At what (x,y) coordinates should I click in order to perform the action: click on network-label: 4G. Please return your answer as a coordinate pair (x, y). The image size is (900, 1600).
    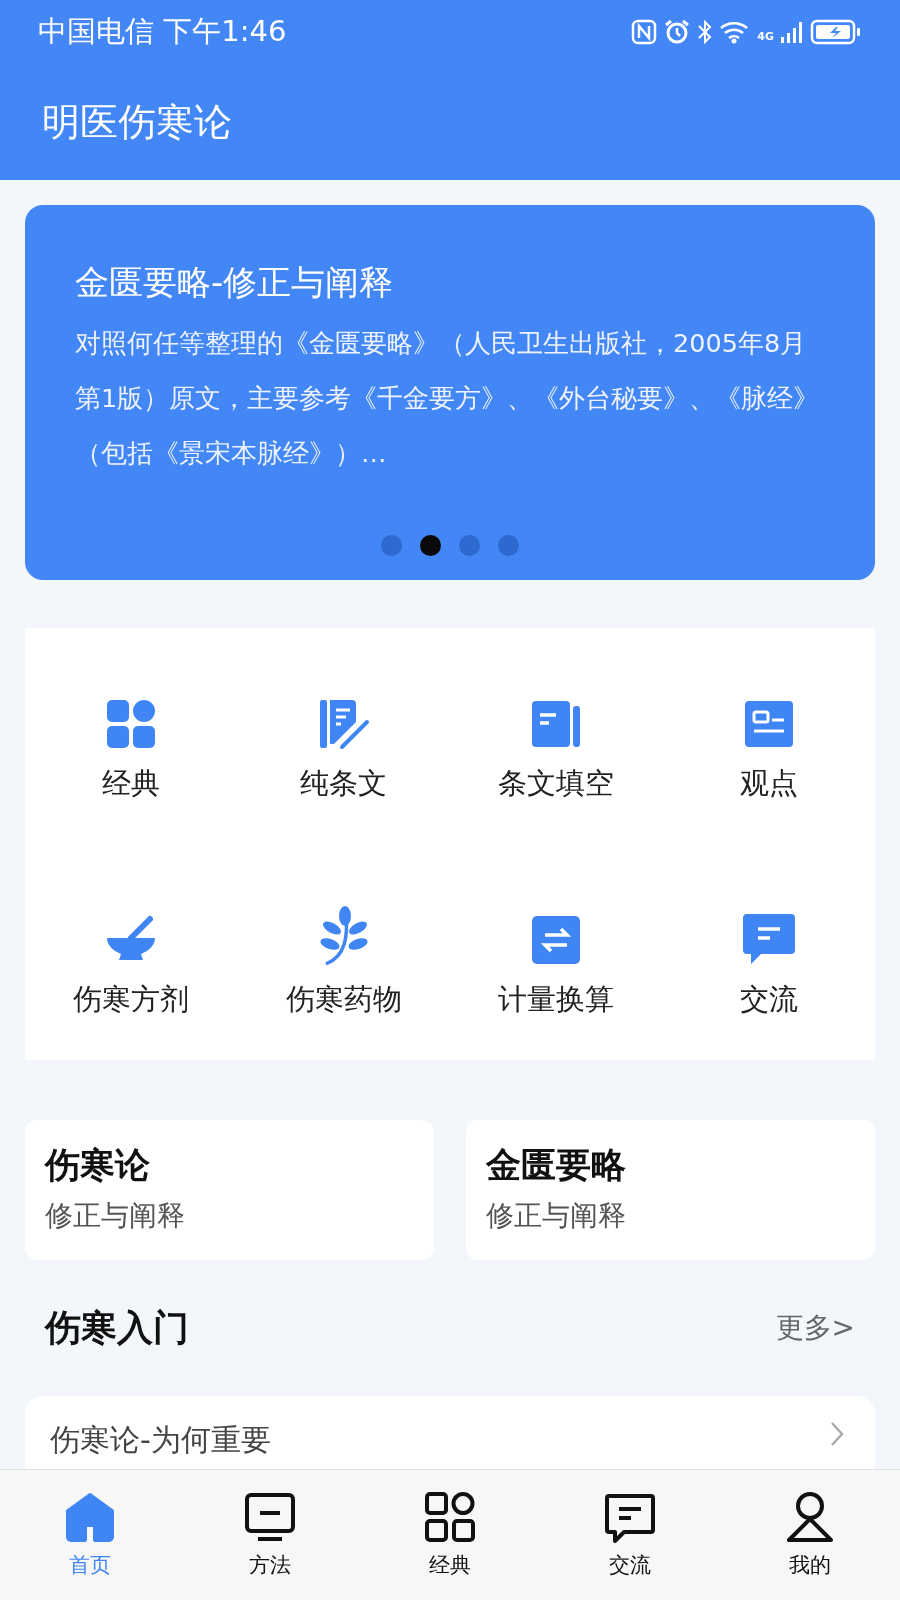
    Looking at the image, I should click on (765, 36).